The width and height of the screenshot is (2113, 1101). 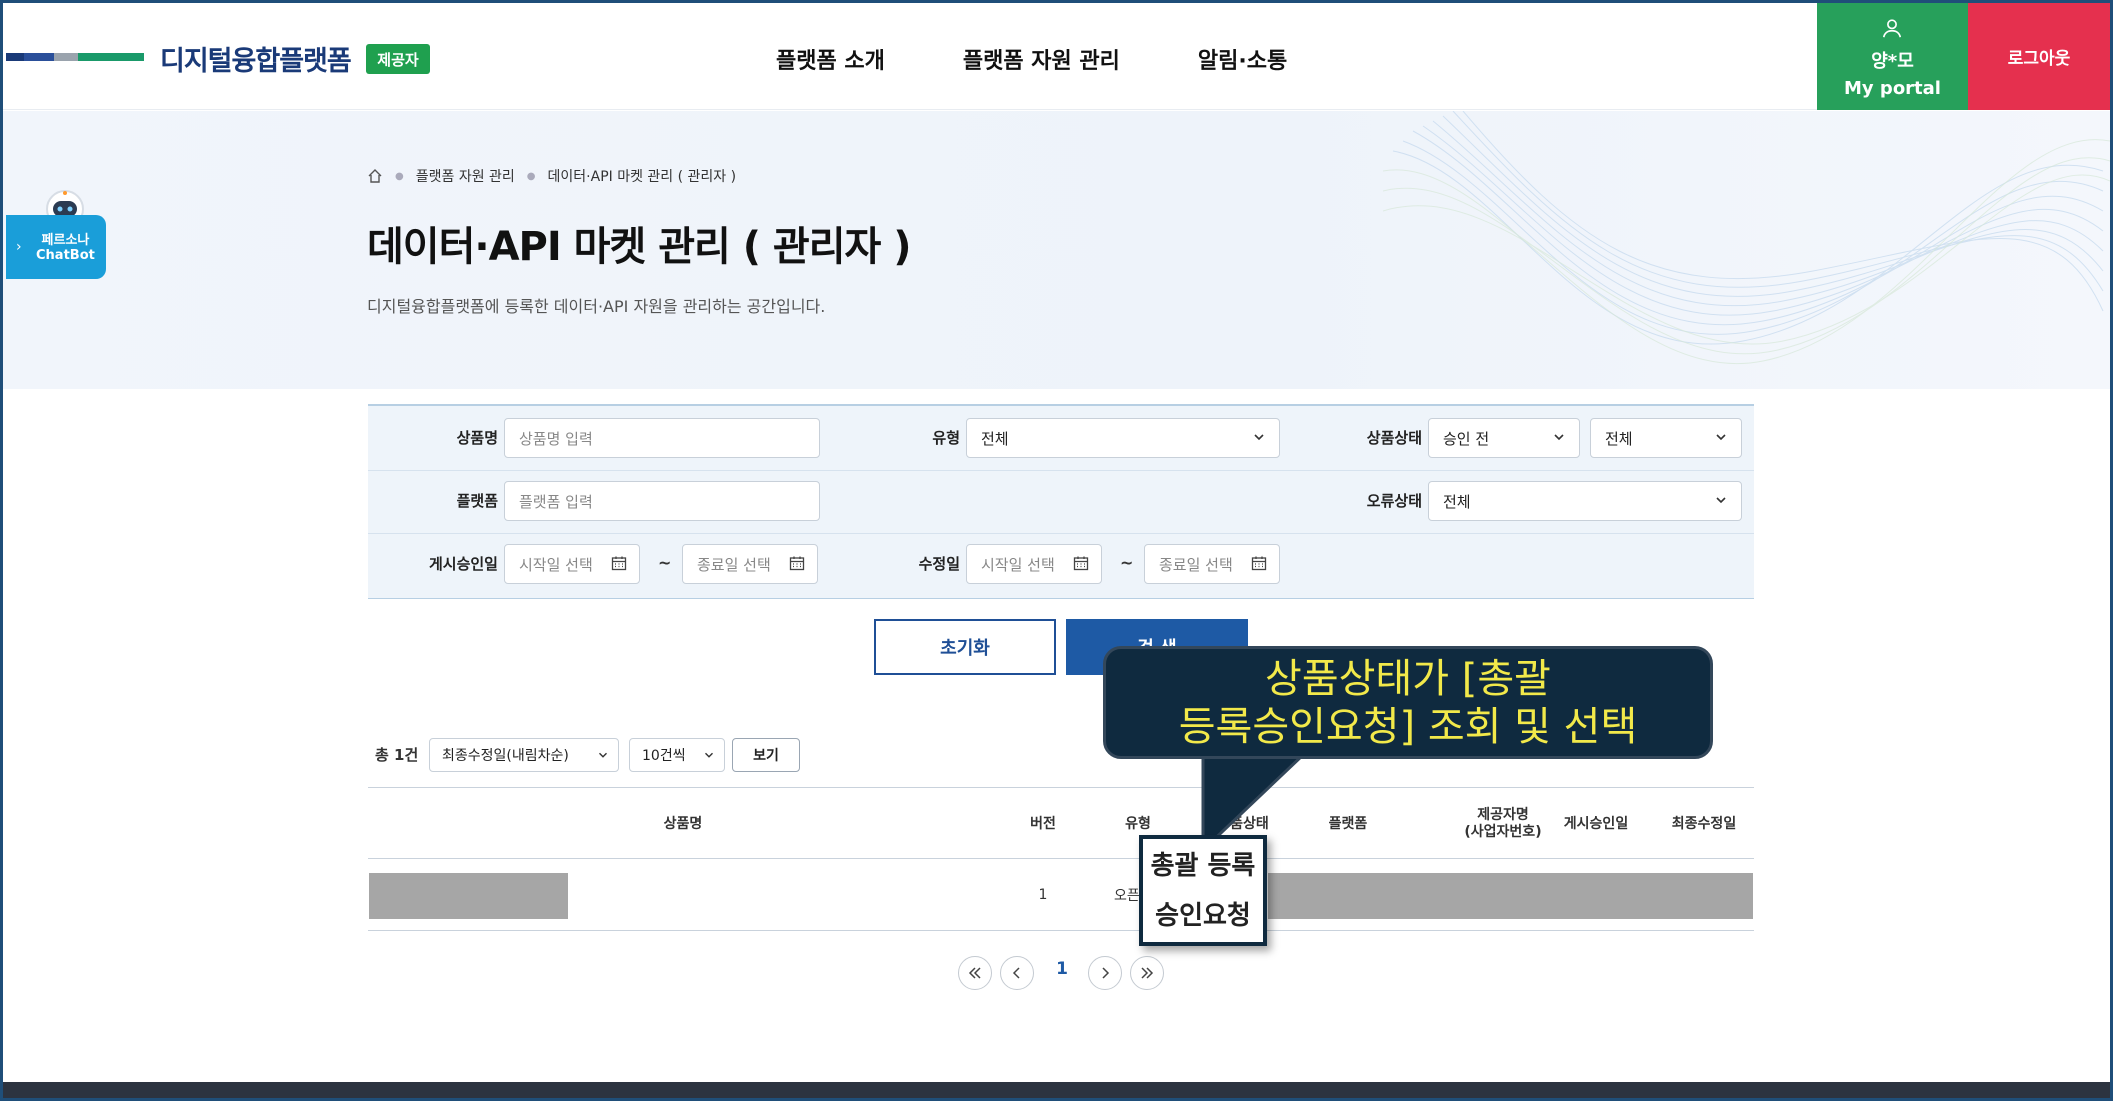 I want to click on modified-end-placeholder: 종료일 선택, so click(x=1196, y=564).